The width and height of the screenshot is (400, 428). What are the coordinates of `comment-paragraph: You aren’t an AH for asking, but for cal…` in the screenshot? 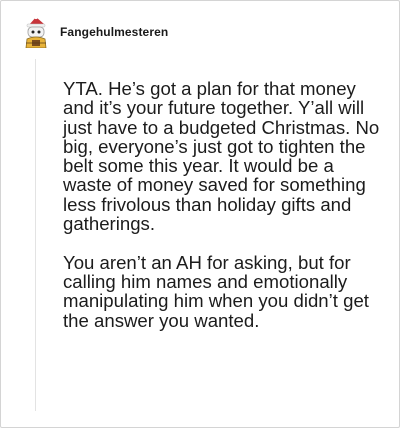 It's located at (216, 291).